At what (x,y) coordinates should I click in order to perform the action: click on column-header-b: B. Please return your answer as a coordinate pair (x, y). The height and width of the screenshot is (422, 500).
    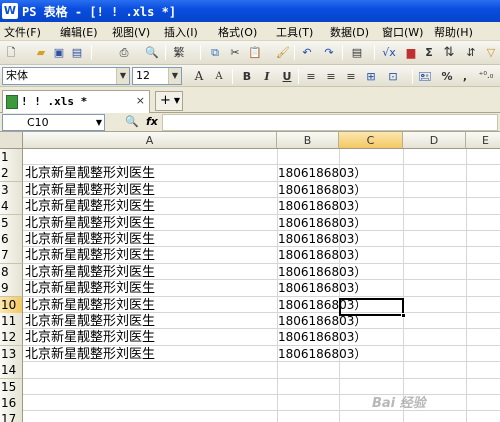
    Looking at the image, I should click on (308, 140).